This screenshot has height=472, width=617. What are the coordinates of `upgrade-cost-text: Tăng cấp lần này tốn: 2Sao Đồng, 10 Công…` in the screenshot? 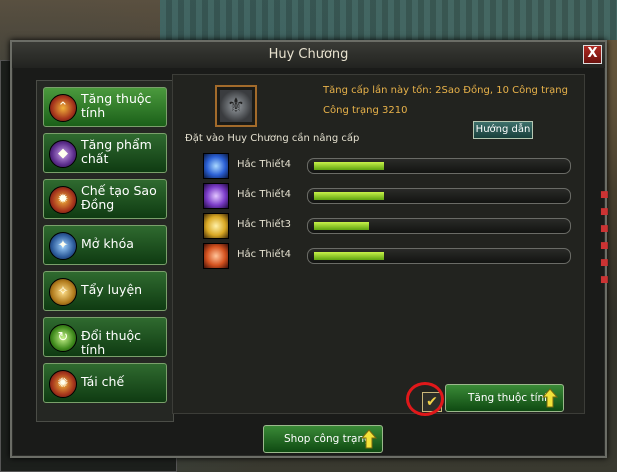 It's located at (445, 90).